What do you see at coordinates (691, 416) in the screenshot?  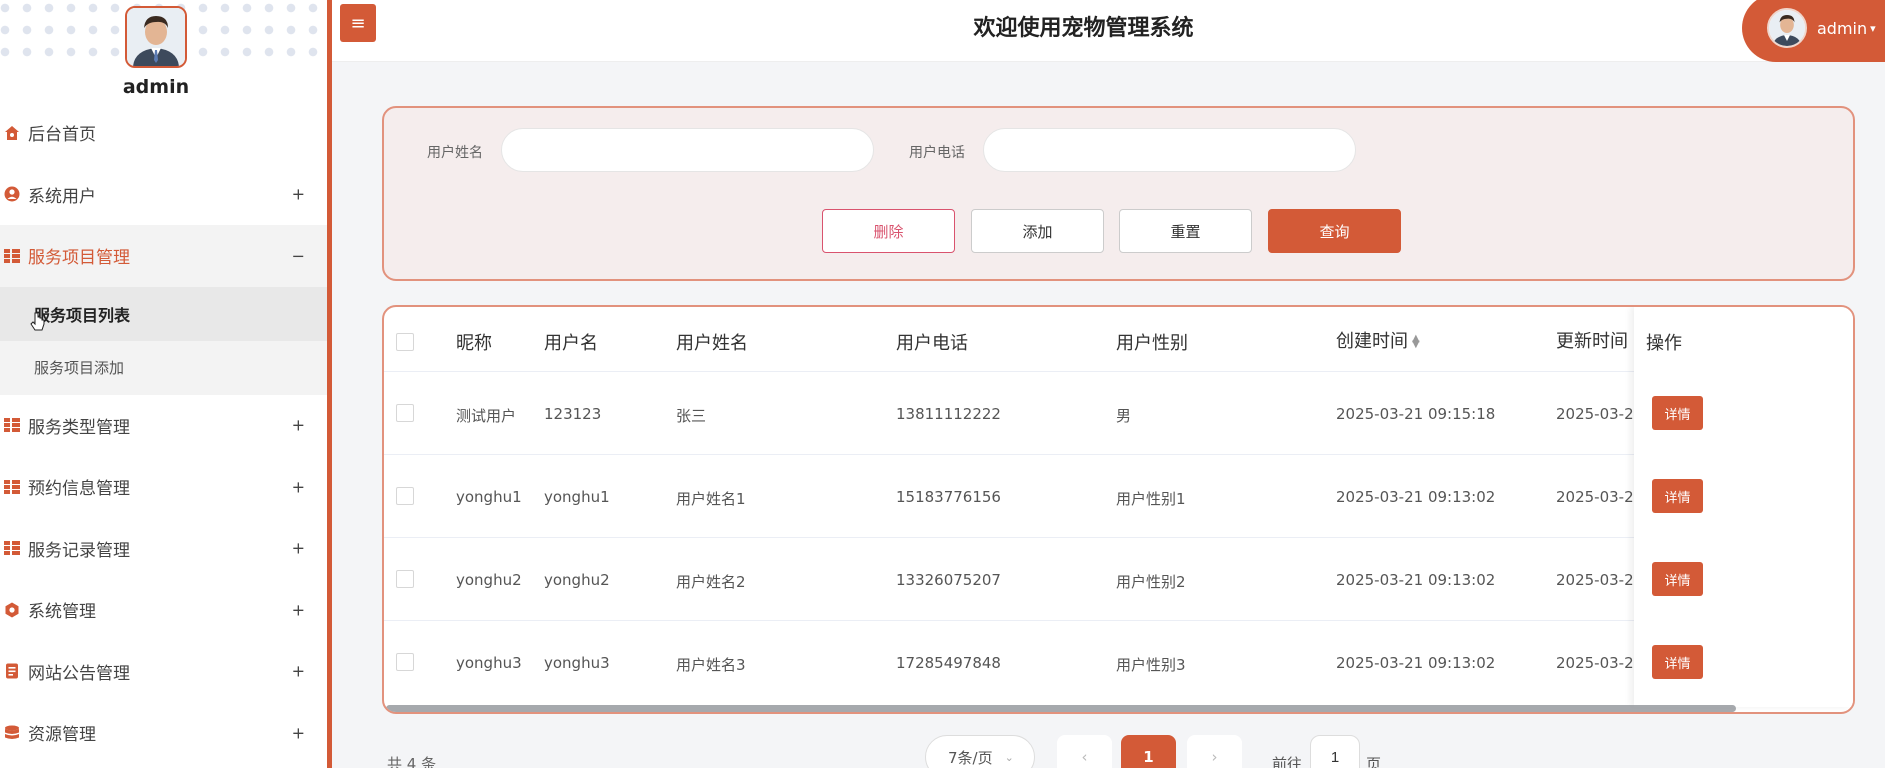 I see `cell-realname: 张三` at bounding box center [691, 416].